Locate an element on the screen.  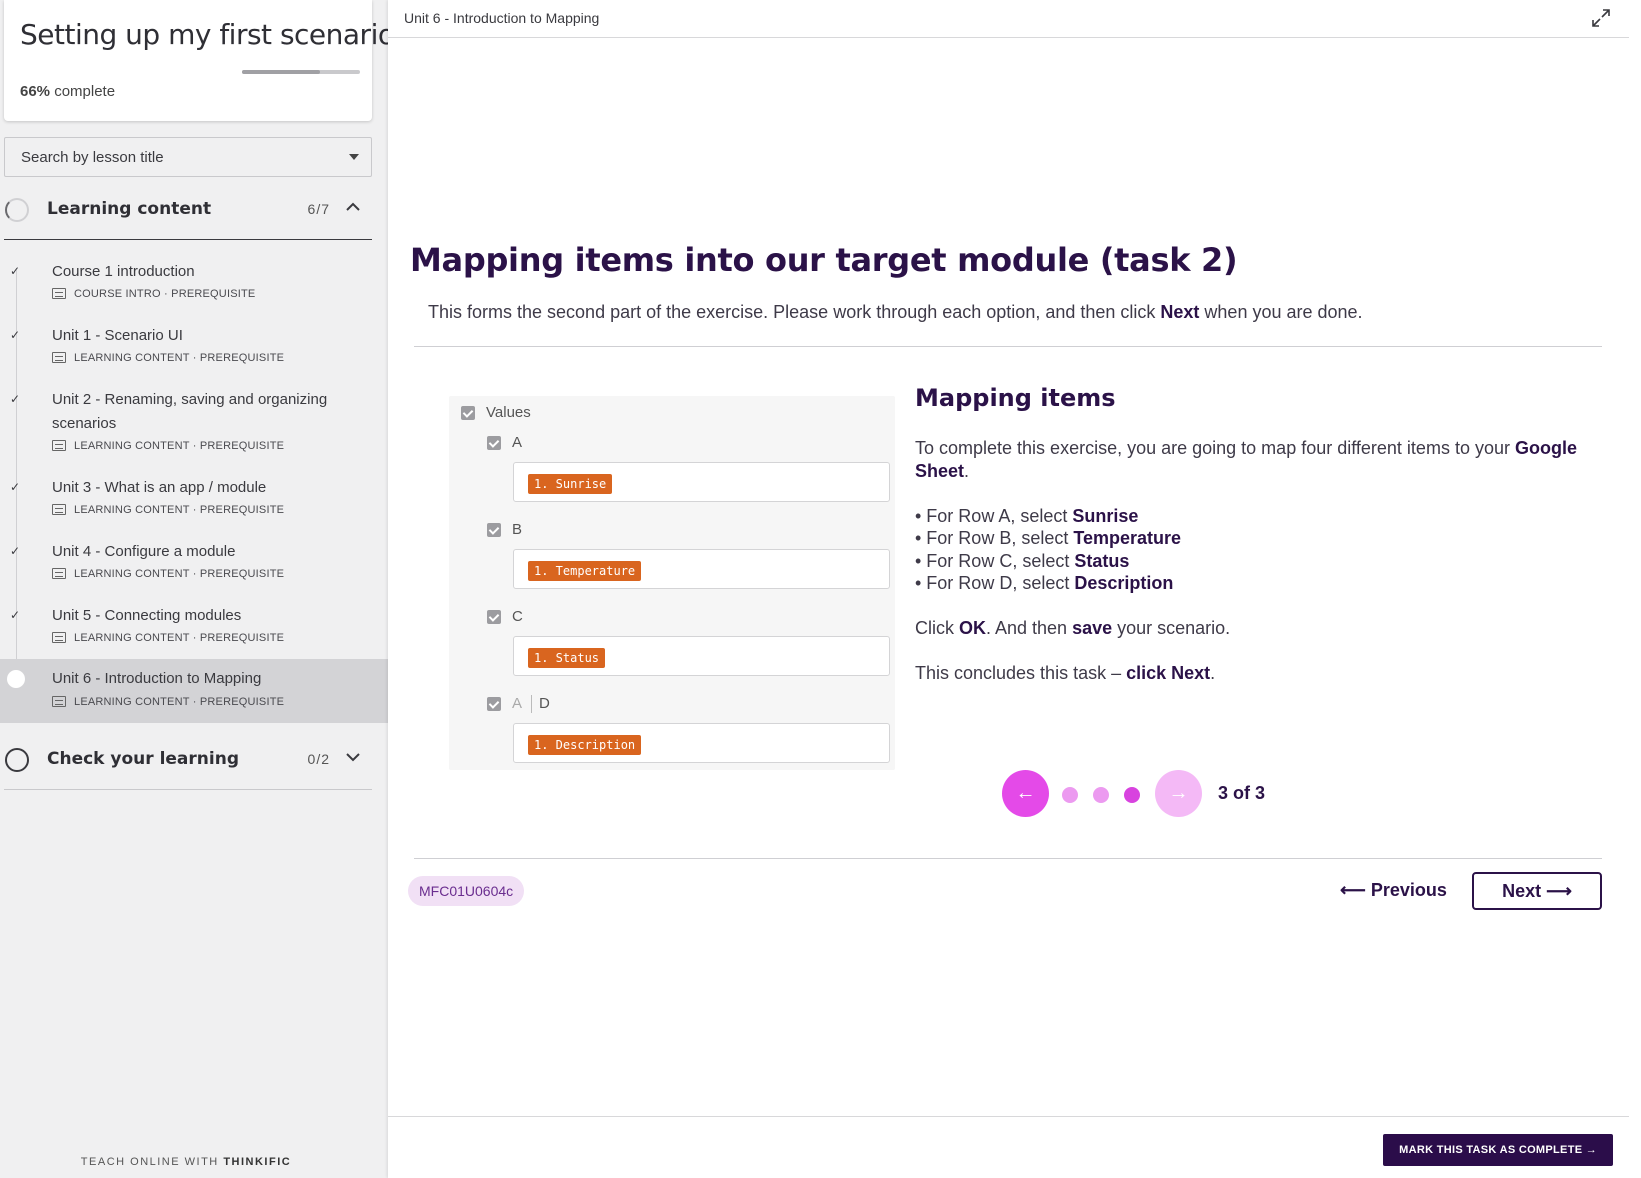
mapped-item-pill: 1. Status is located at coordinates (567, 658).